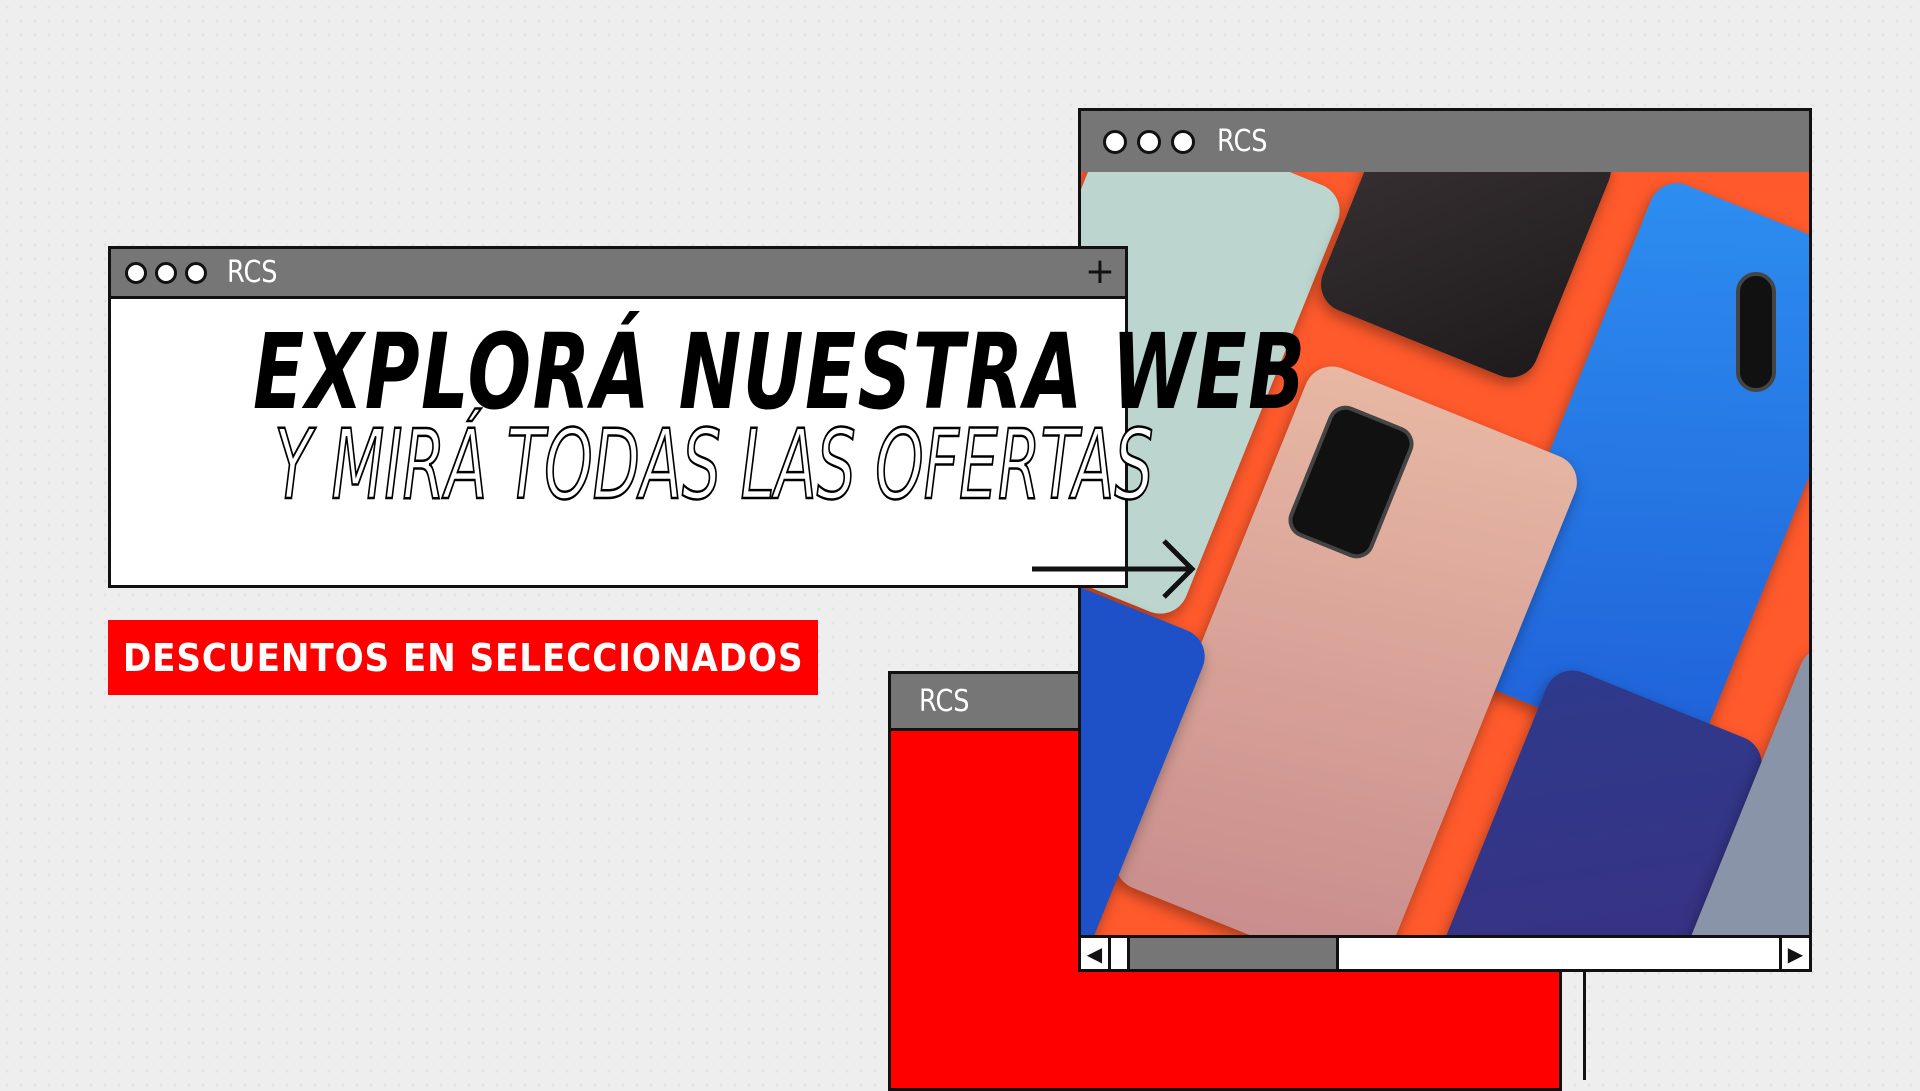  What do you see at coordinates (1584, 1020) in the screenshot?
I see `window-edge-line` at bounding box center [1584, 1020].